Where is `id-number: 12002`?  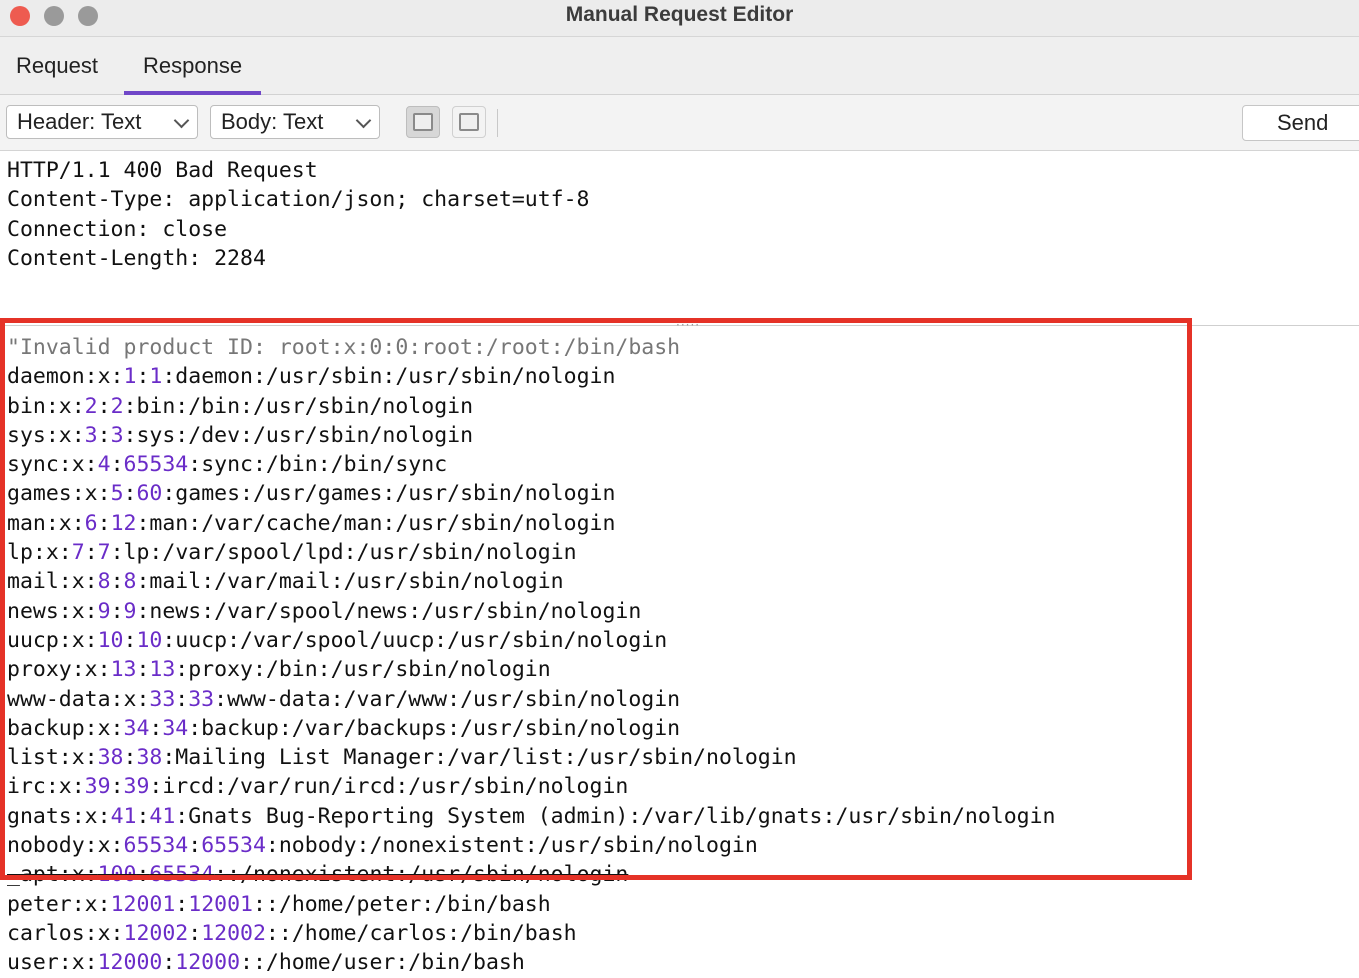
id-number: 12002 is located at coordinates (156, 933).